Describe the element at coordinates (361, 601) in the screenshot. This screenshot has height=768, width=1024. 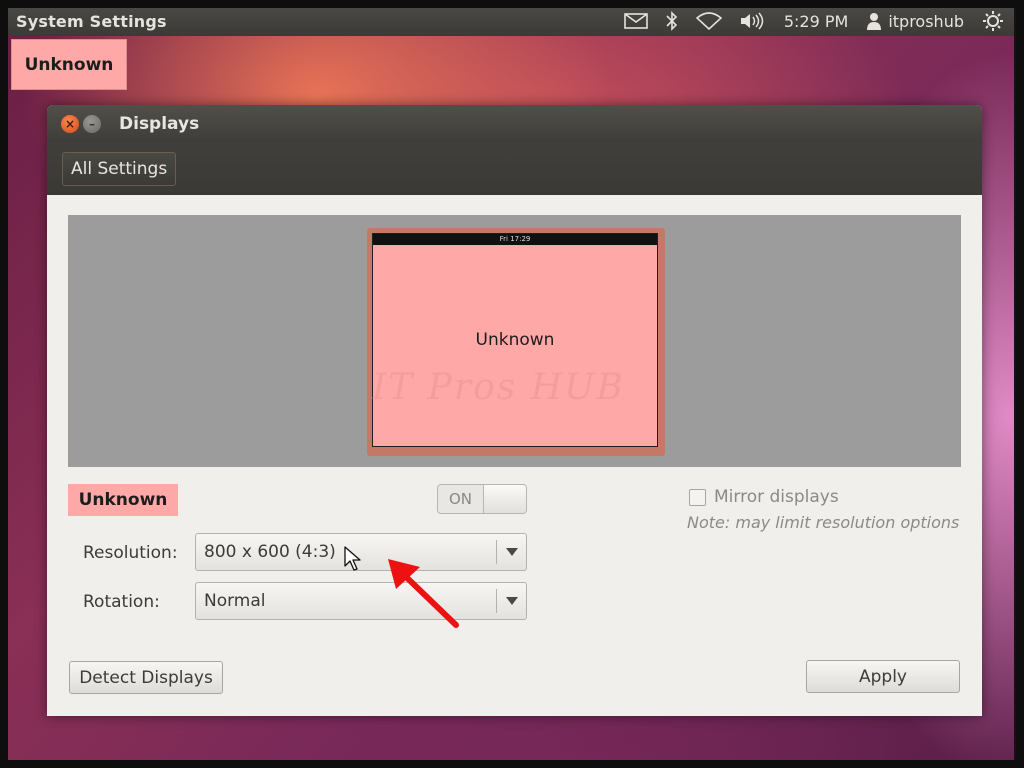
I see `rotation-dropdown: Normal` at that location.